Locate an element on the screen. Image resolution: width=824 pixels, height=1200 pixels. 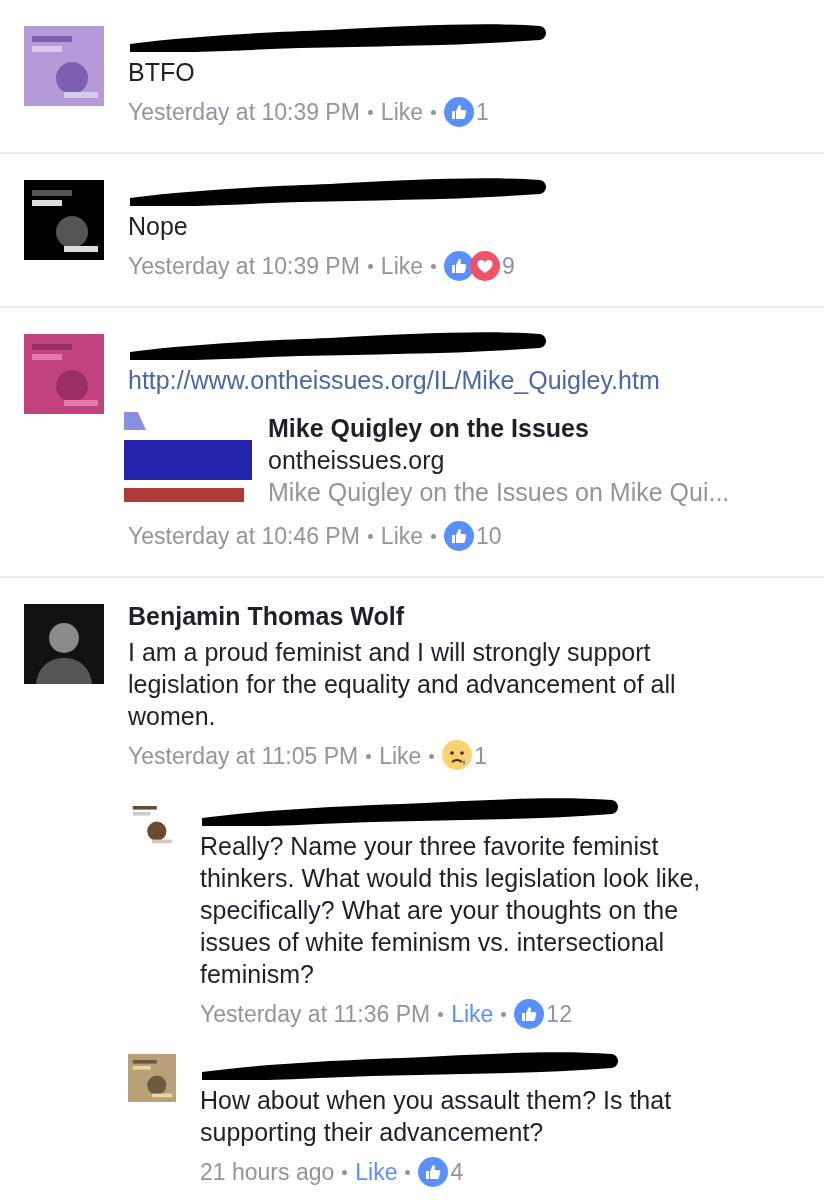
comment-text: I am a proud feminist and I will strongly support legislation for the equality and advancement of all women. is located at coordinates (402, 684).